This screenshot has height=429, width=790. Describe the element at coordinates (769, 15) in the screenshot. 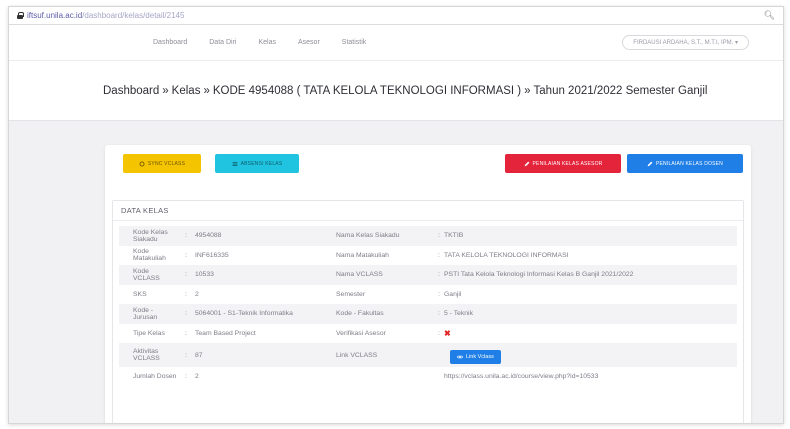

I see `magnifier-icon: 🔍︎` at that location.